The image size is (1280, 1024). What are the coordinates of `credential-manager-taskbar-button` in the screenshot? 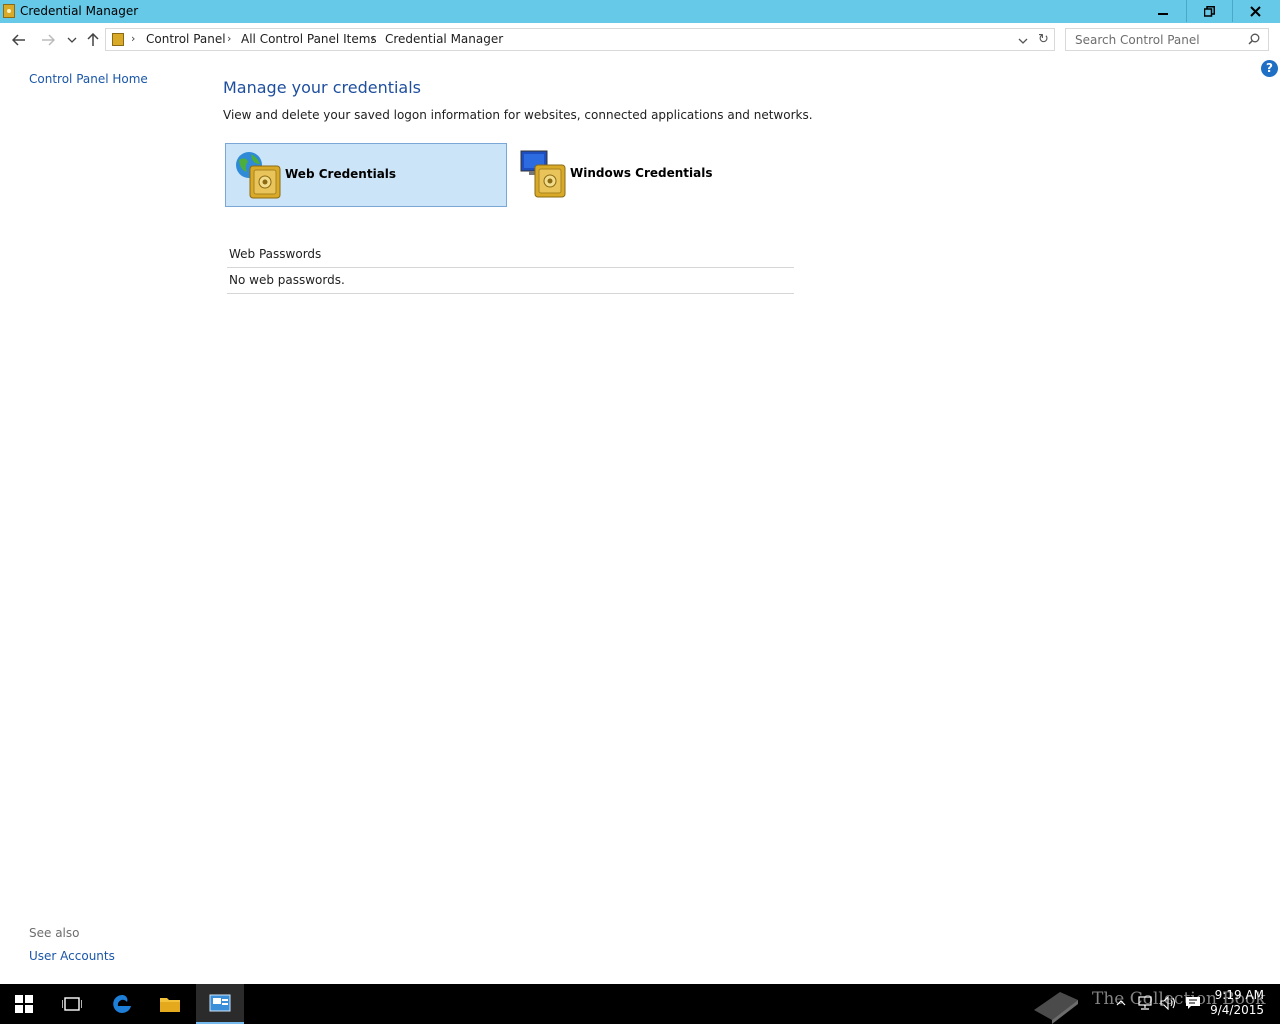 It's located at (220, 1004).